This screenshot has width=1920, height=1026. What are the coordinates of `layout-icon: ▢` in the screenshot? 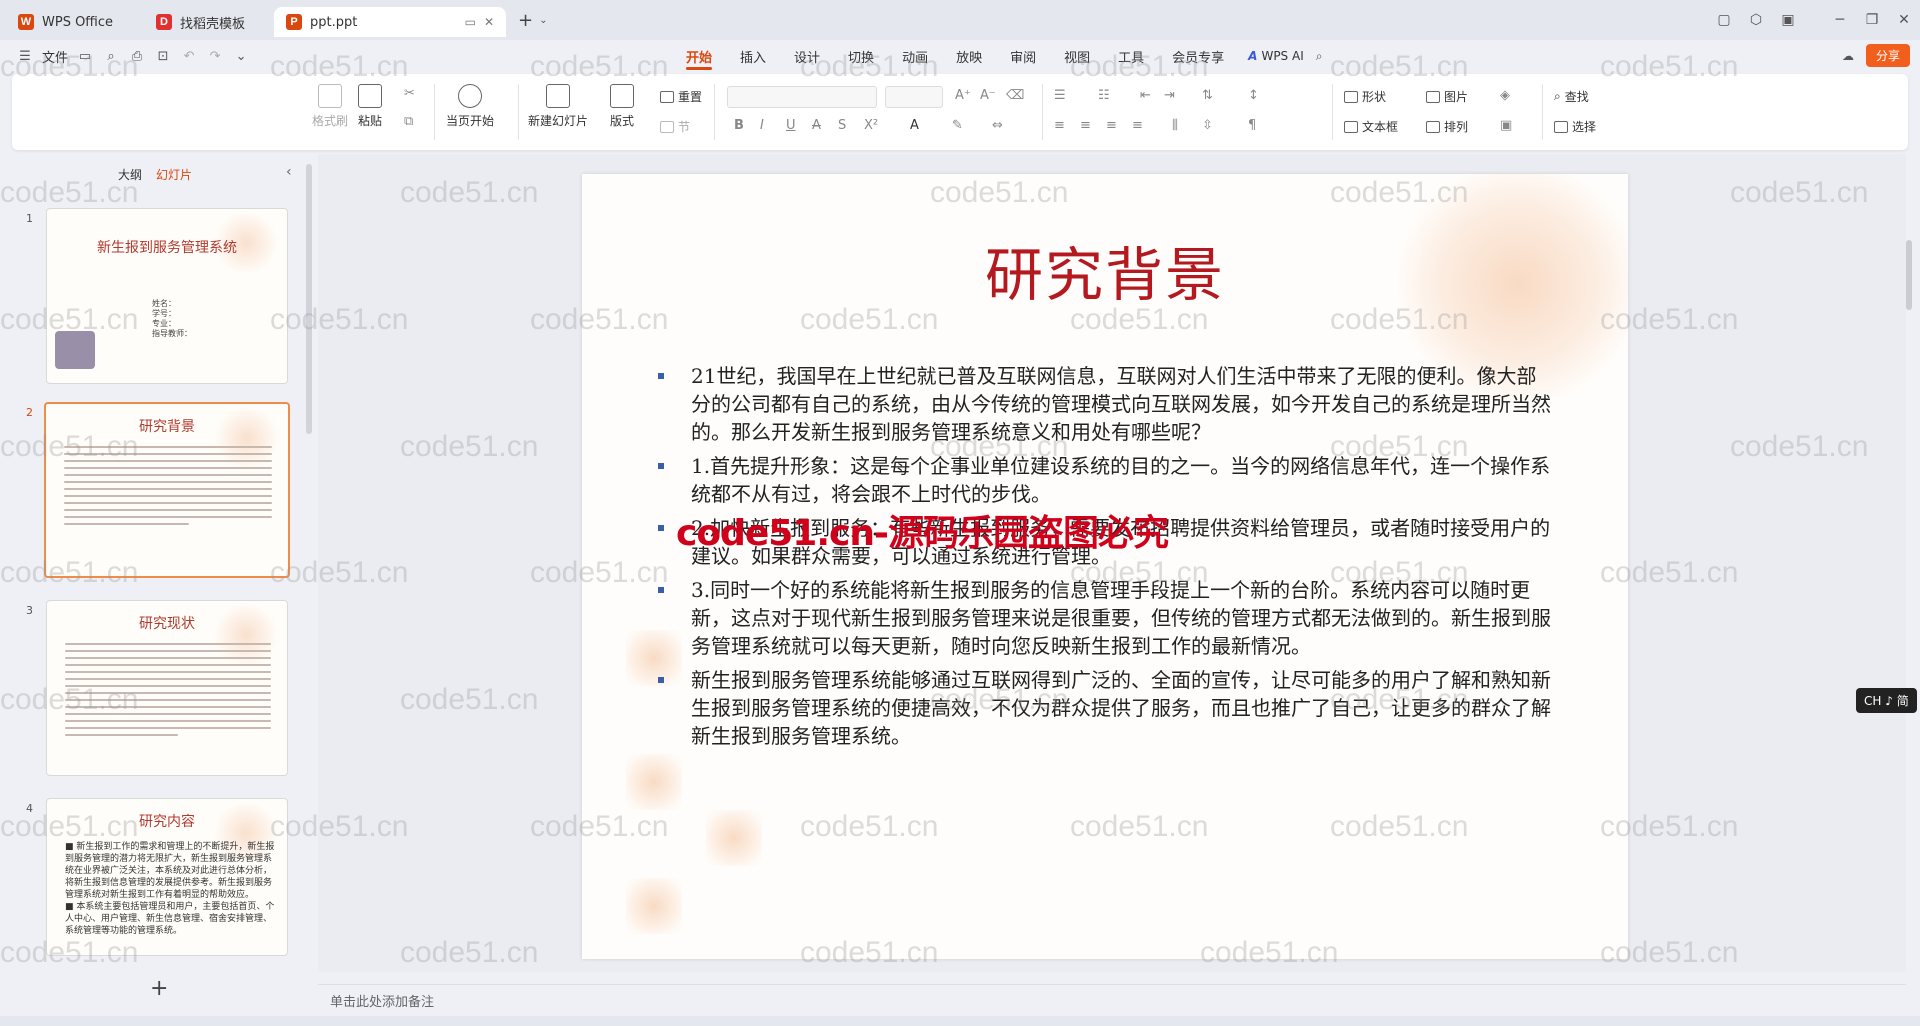 It's located at (1724, 20).